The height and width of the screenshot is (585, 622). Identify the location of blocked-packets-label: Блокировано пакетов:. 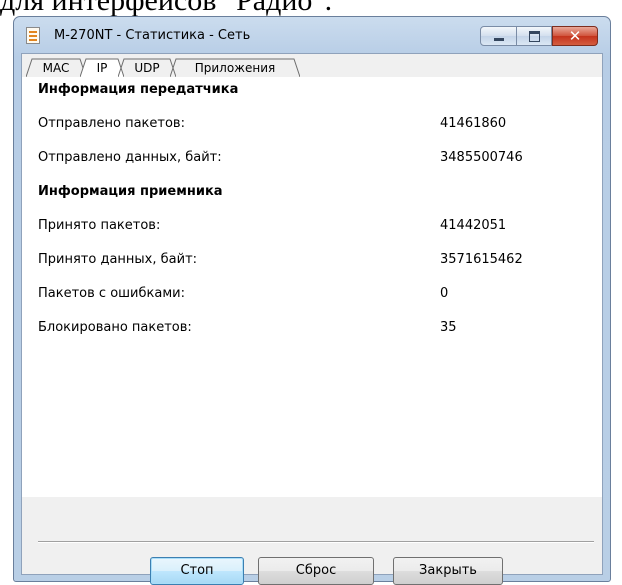
(115, 327).